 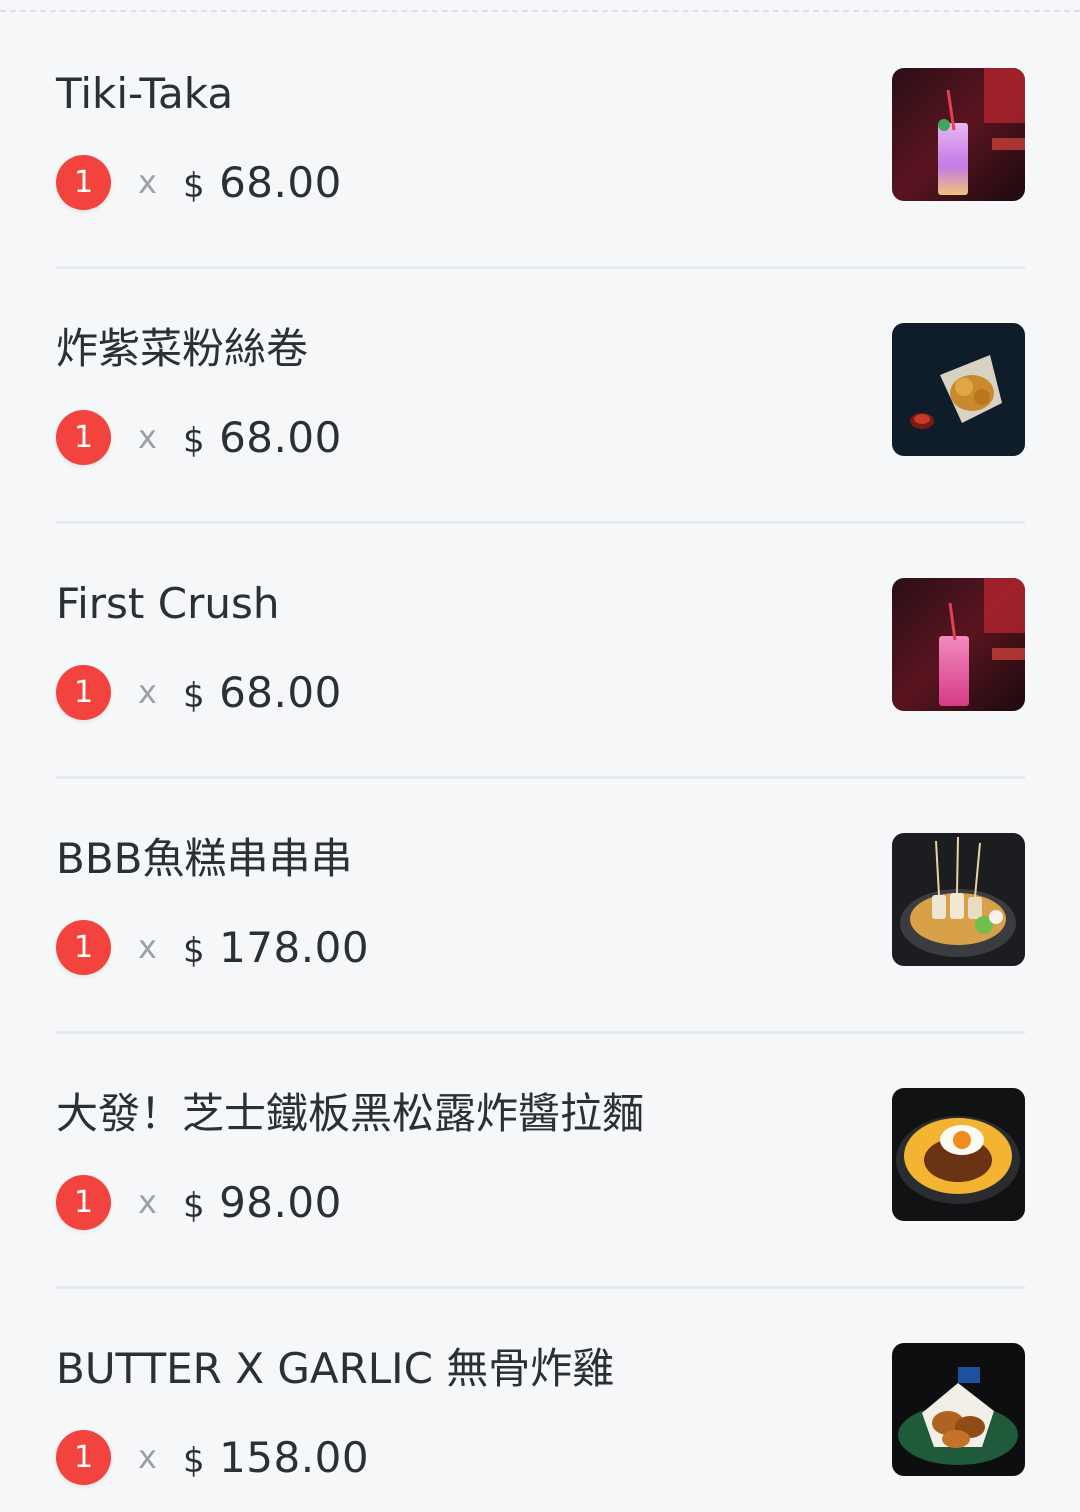 What do you see at coordinates (204, 858) in the screenshot?
I see `item-name: BBB魚糕串串串` at bounding box center [204, 858].